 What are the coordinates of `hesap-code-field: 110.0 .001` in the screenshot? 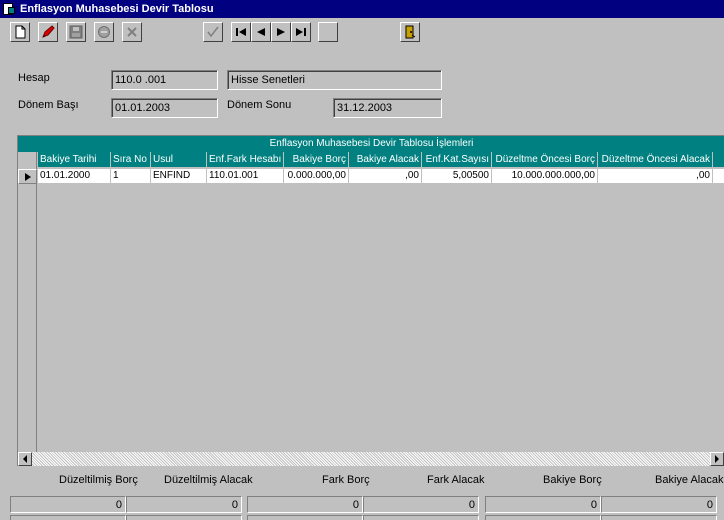 It's located at (164, 80).